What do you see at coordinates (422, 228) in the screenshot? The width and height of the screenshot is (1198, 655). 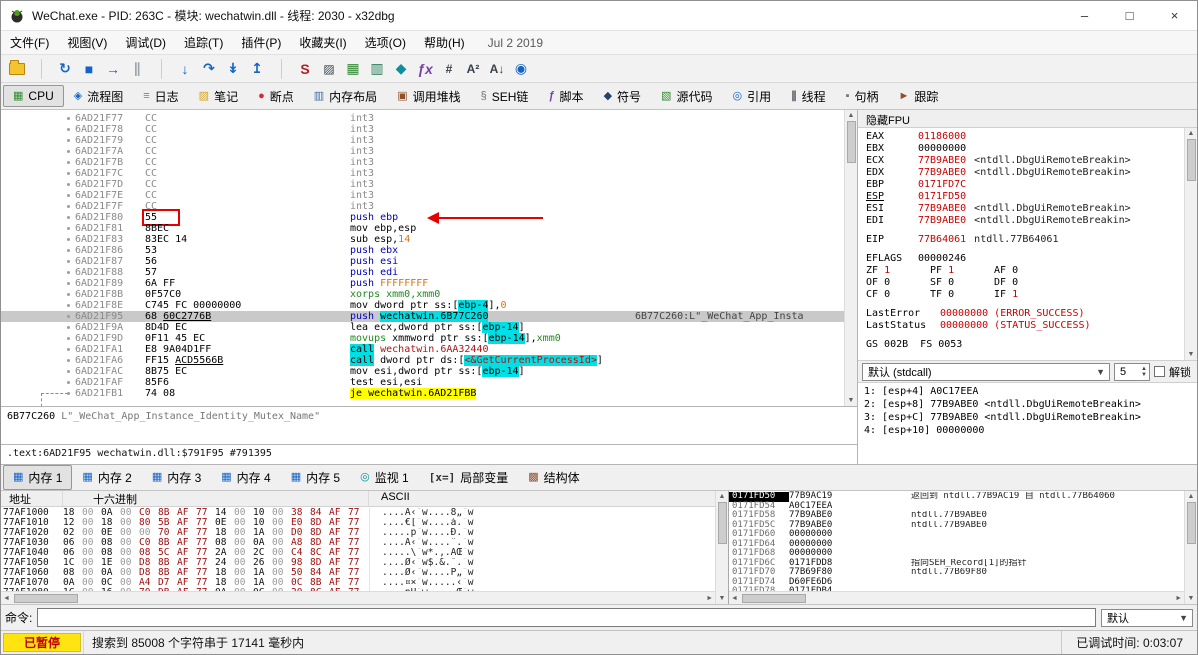 I see `disasm-row: 6AD21F81 8BEC mov ebp,esp` at bounding box center [422, 228].